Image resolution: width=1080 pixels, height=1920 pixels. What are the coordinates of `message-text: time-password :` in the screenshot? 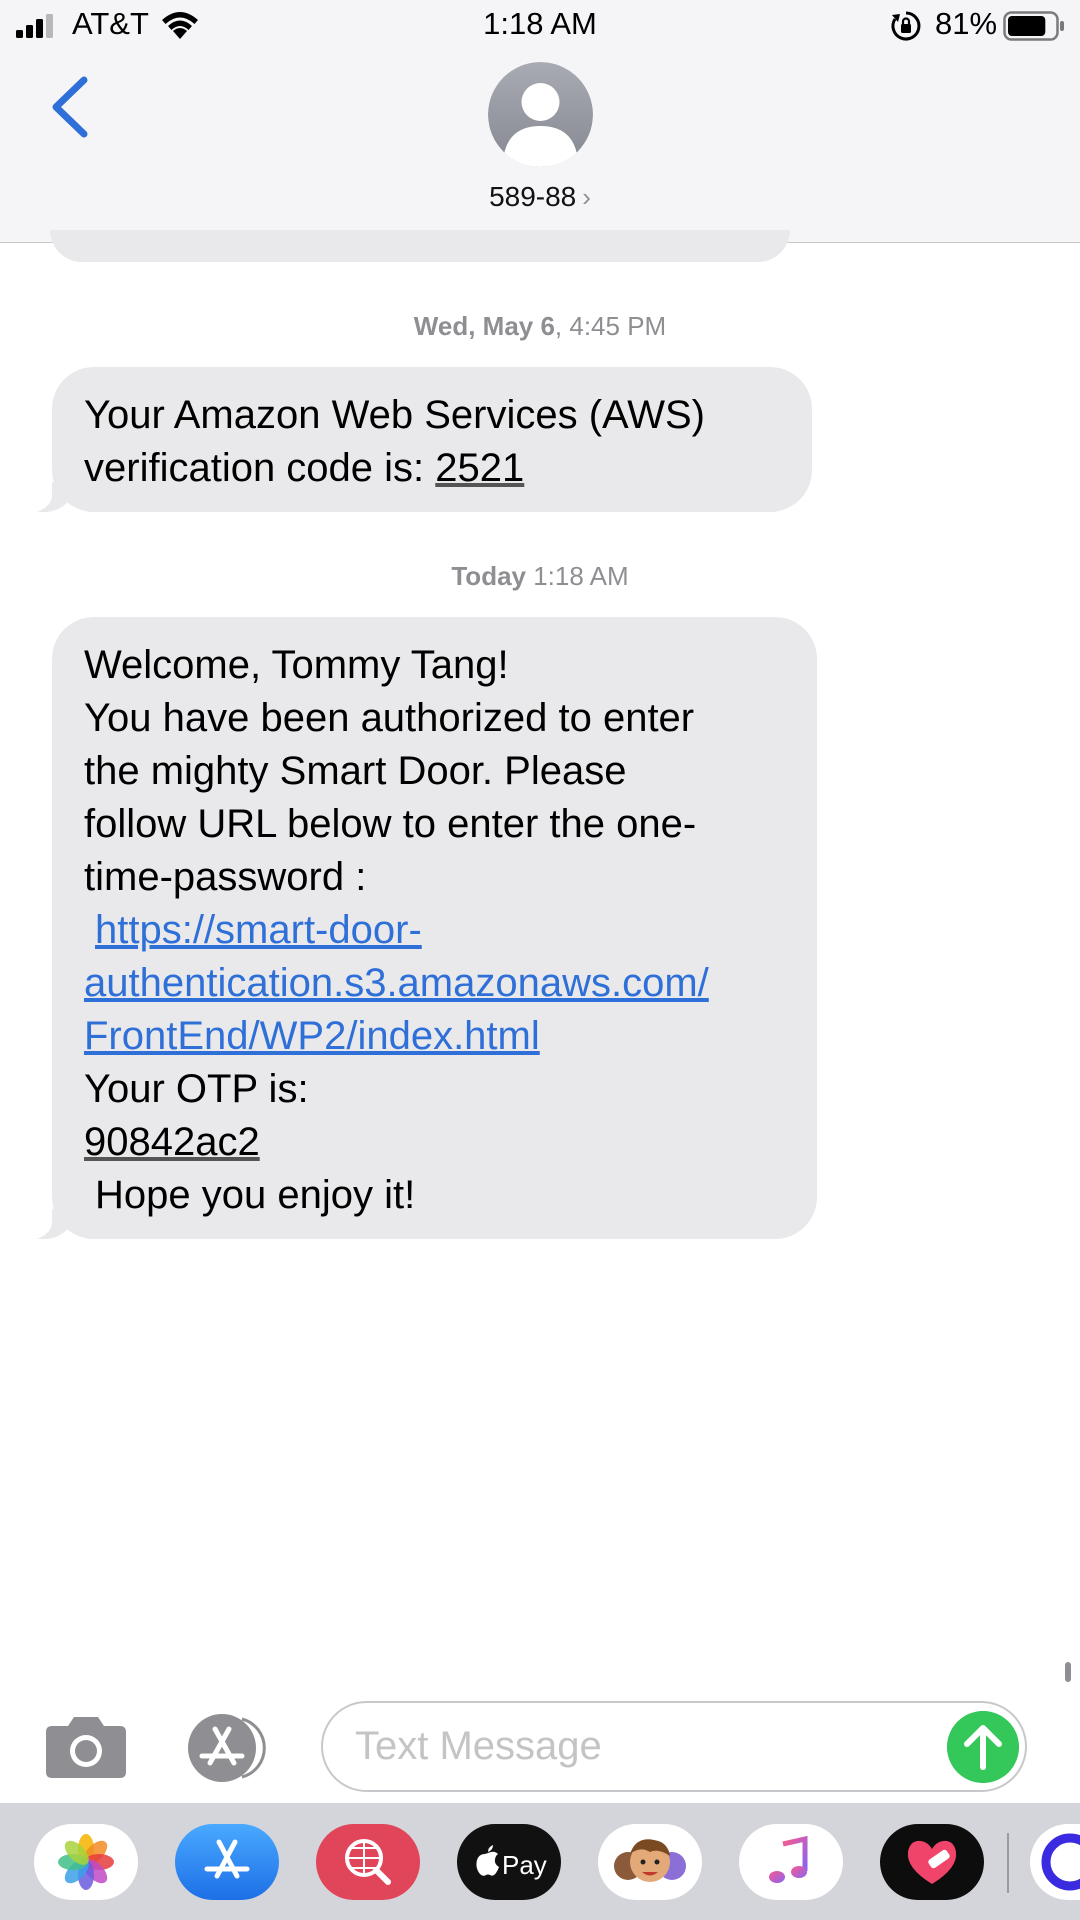 It's located at (225, 877).